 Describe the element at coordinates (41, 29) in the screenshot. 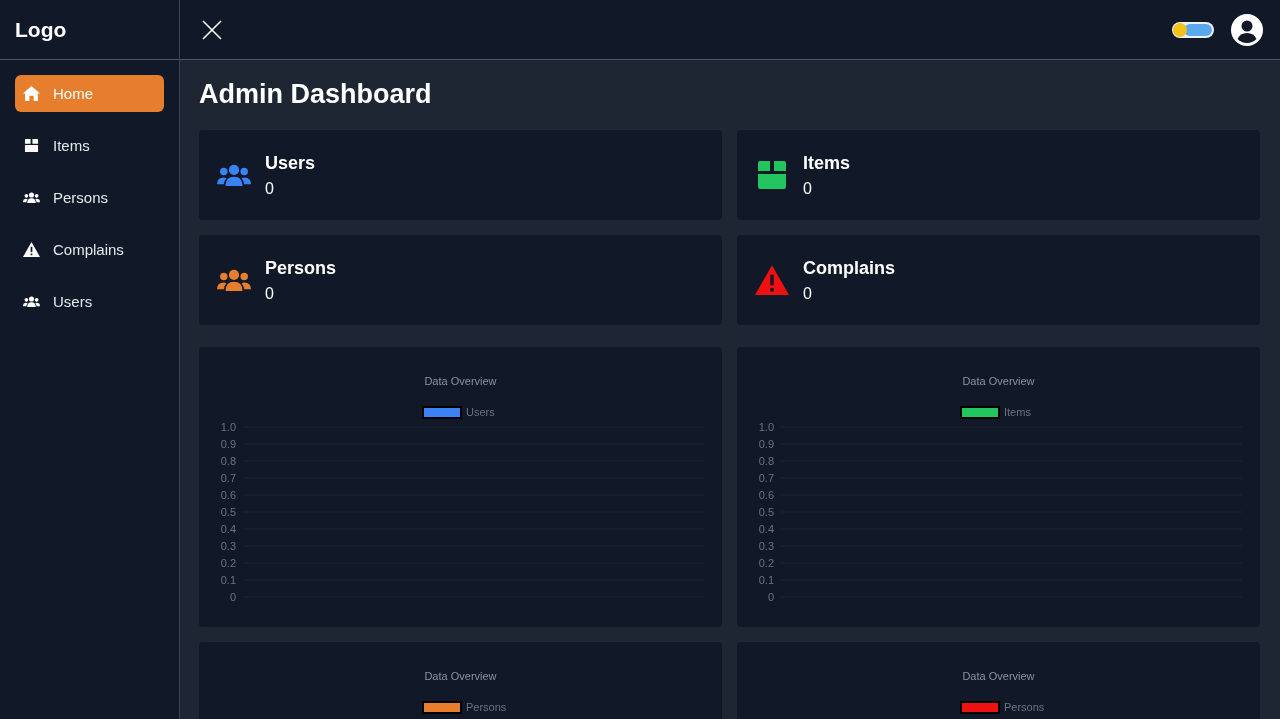

I see `logo-text: Logo` at that location.